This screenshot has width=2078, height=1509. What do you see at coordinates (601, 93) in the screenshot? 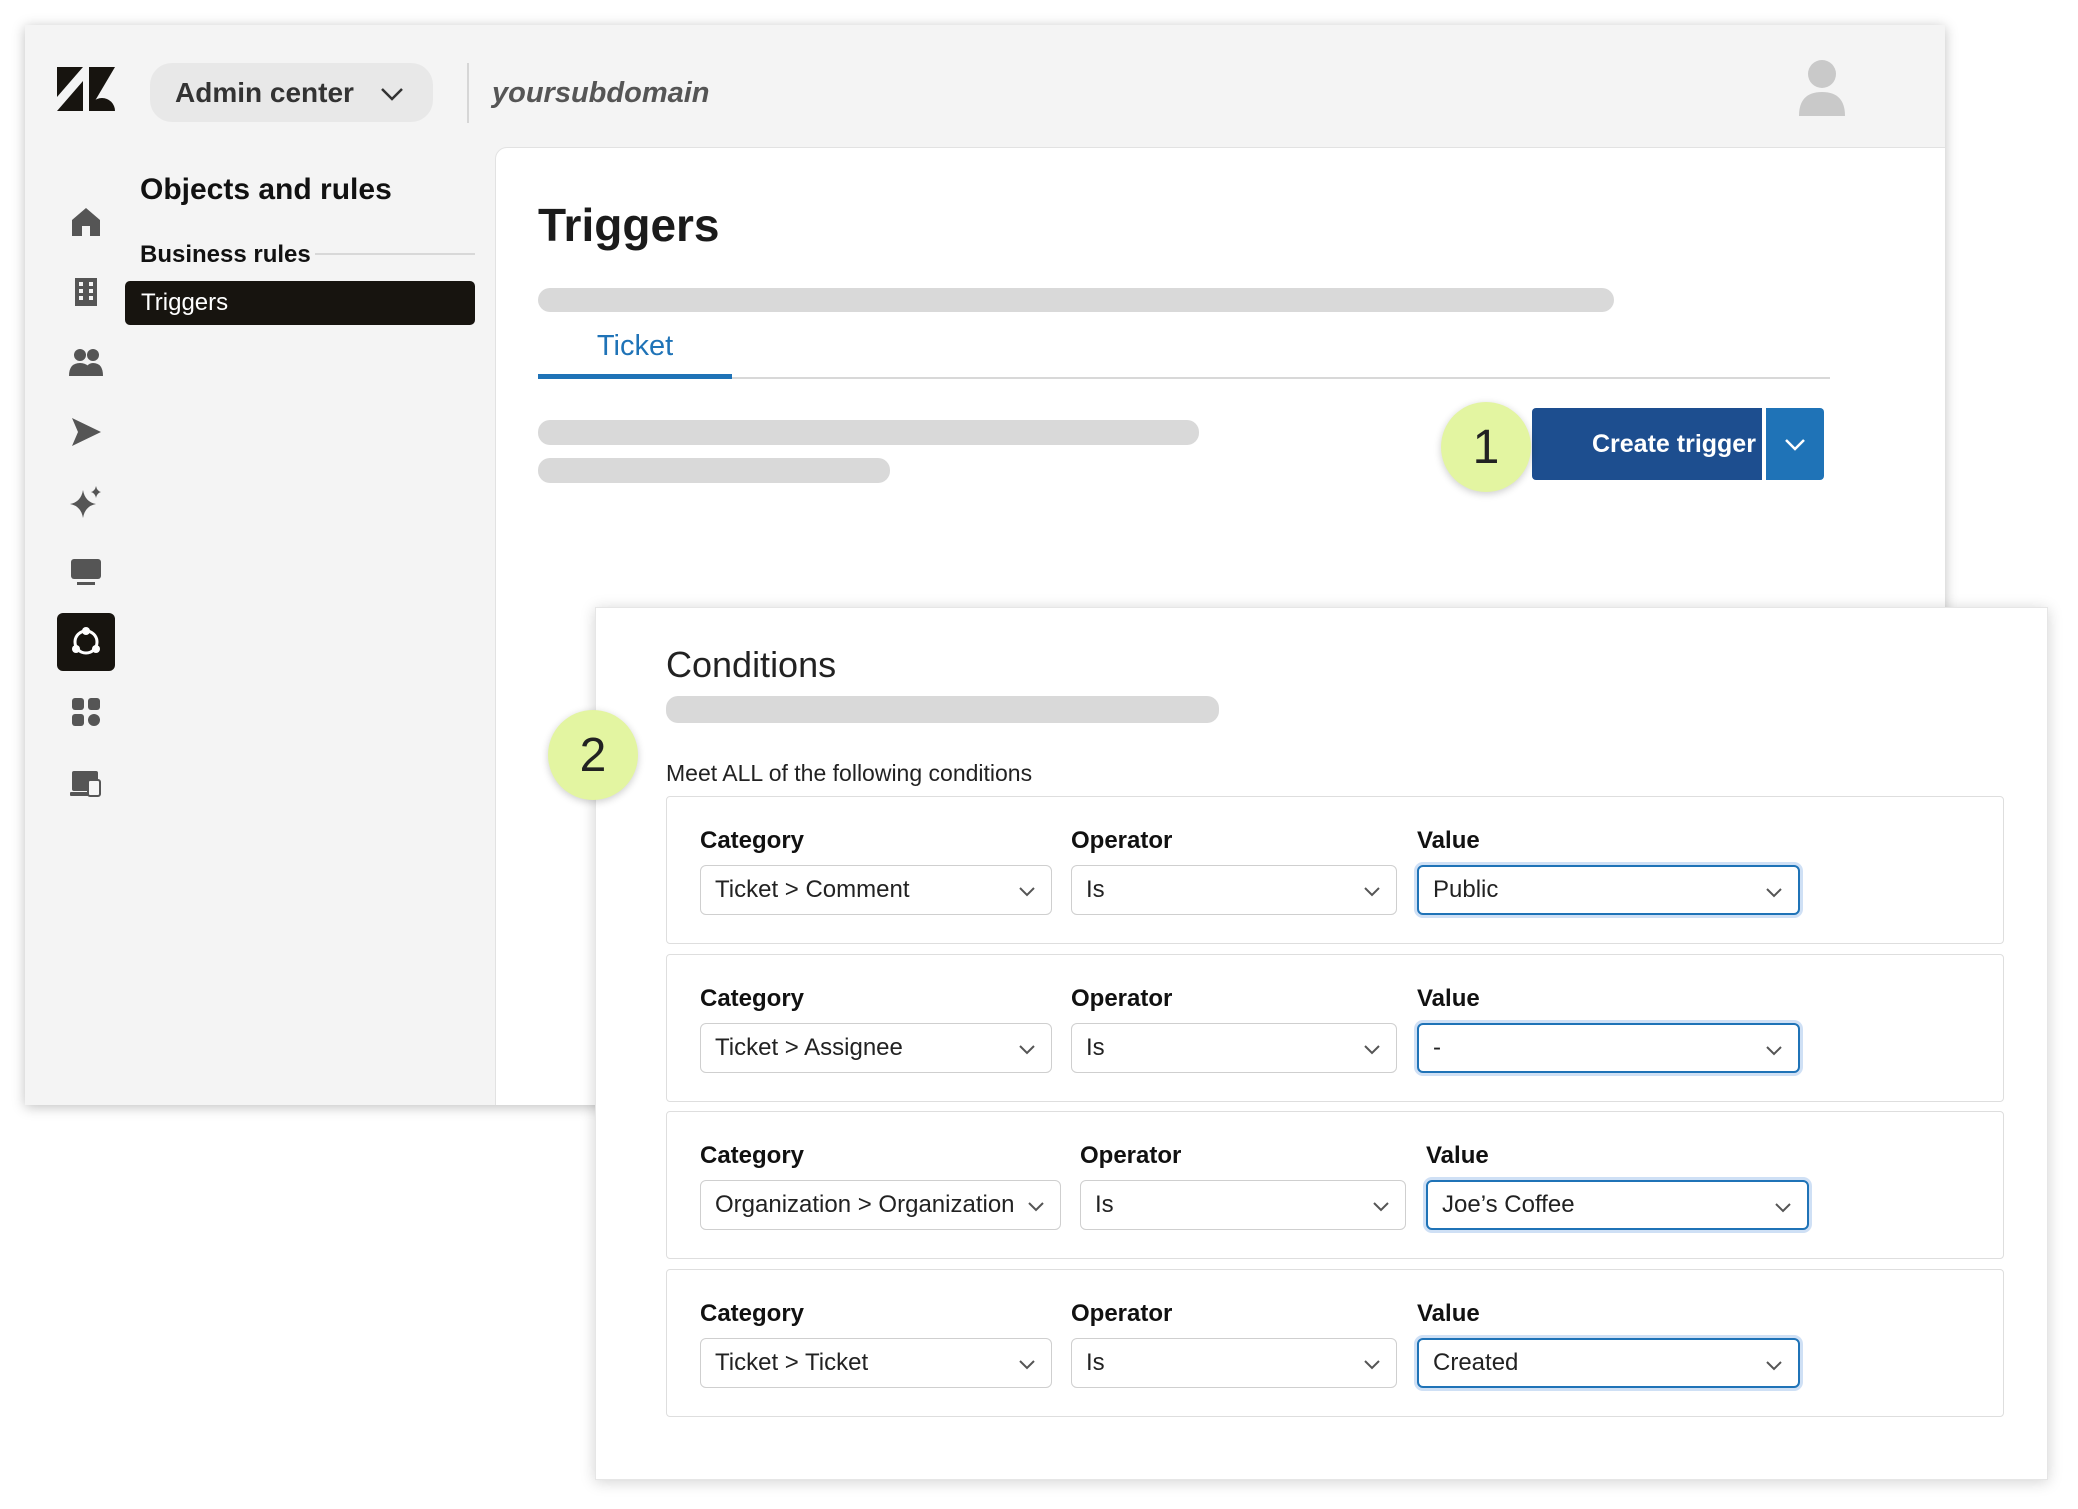
I see `subdomain-label: yoursubdomain` at bounding box center [601, 93].